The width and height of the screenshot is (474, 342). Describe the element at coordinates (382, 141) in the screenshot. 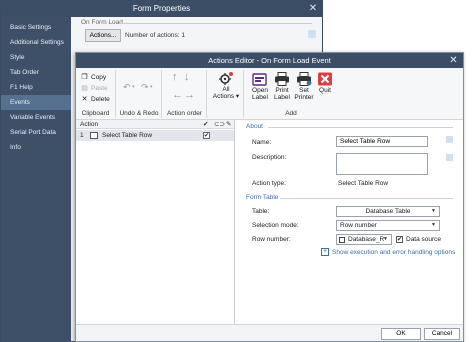

I see `name-input` at that location.